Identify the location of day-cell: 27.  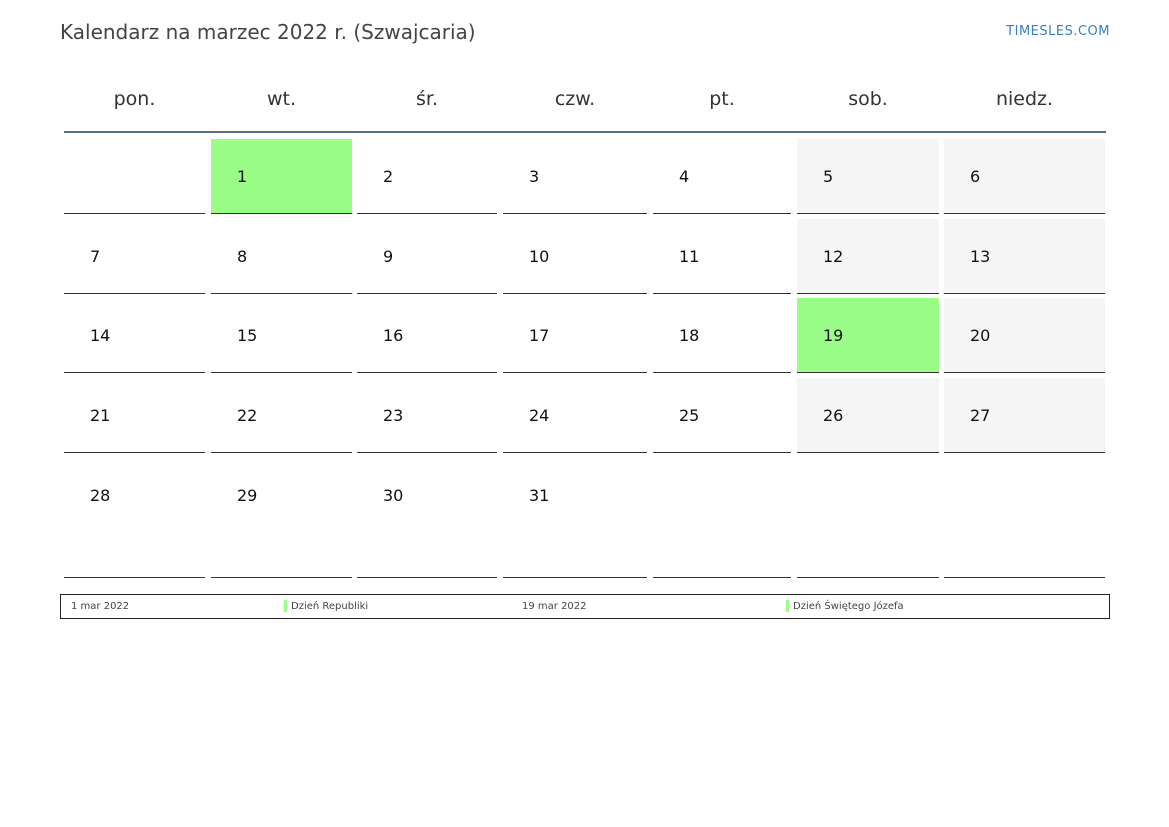
(1024, 415).